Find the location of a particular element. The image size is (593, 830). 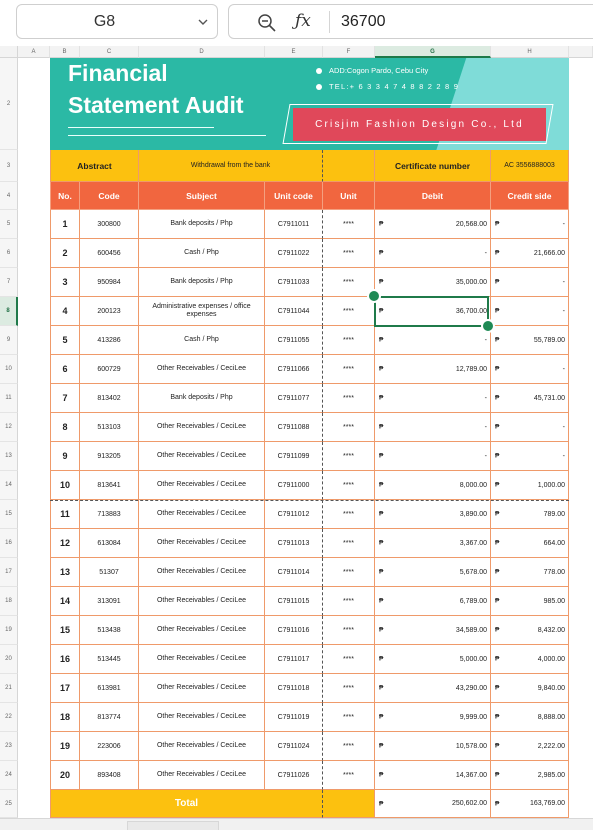

cell-code: 913205 is located at coordinates (109, 456).